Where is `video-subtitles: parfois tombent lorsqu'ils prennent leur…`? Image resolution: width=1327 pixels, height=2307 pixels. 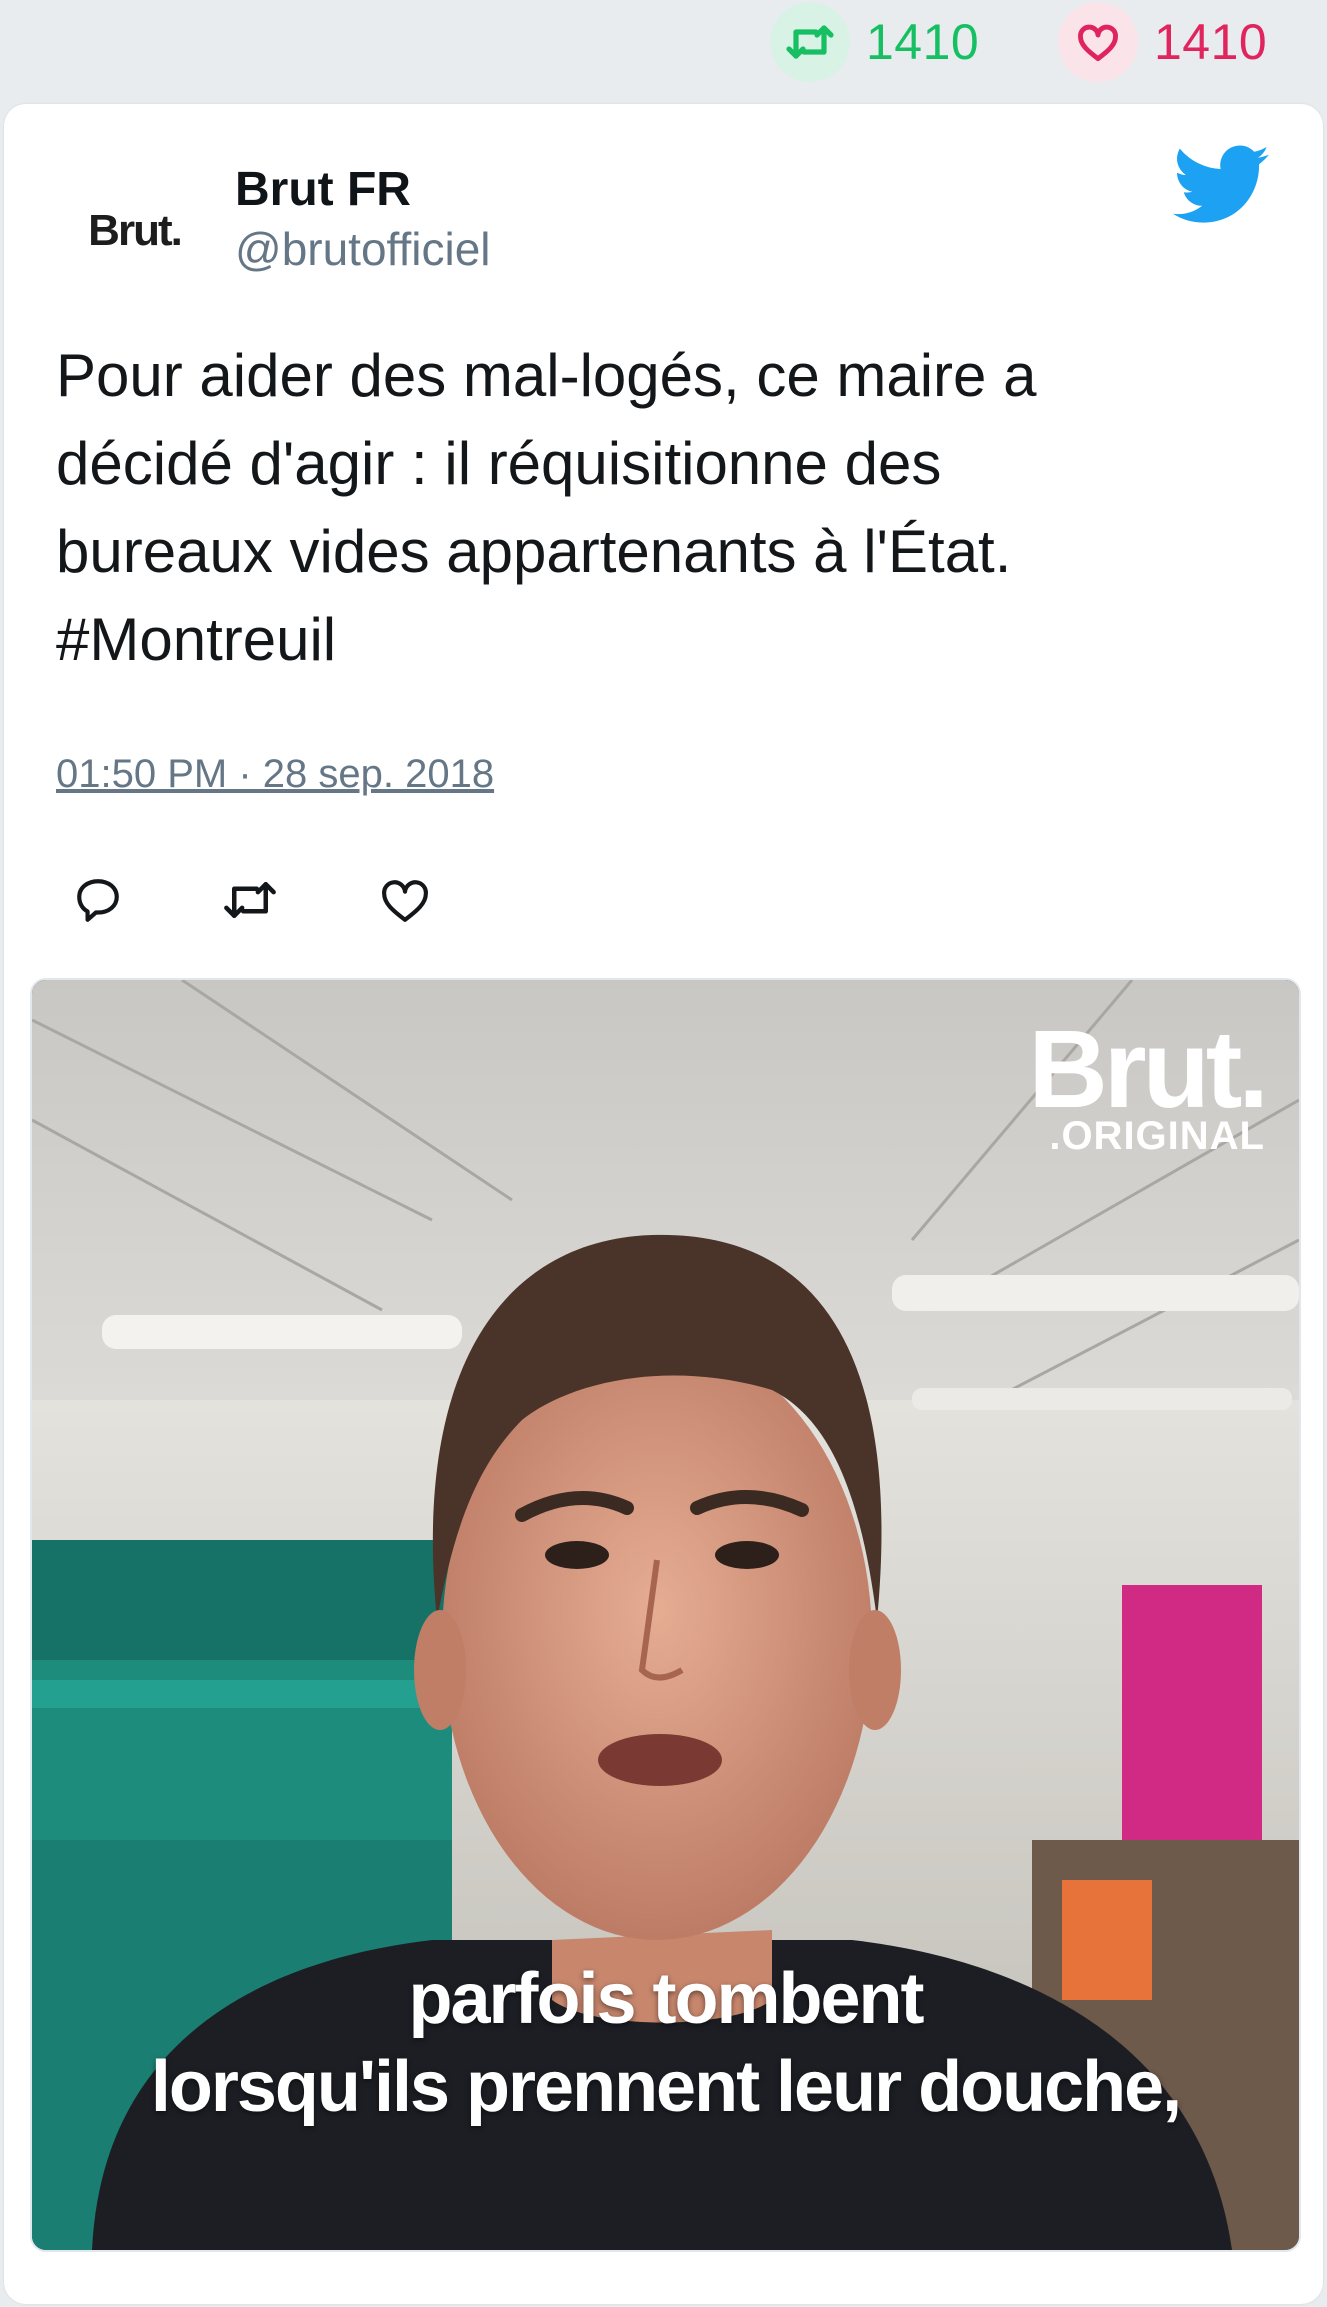
video-subtitles: parfois tombent lorsqu'ils prennent leur… is located at coordinates (665, 2043).